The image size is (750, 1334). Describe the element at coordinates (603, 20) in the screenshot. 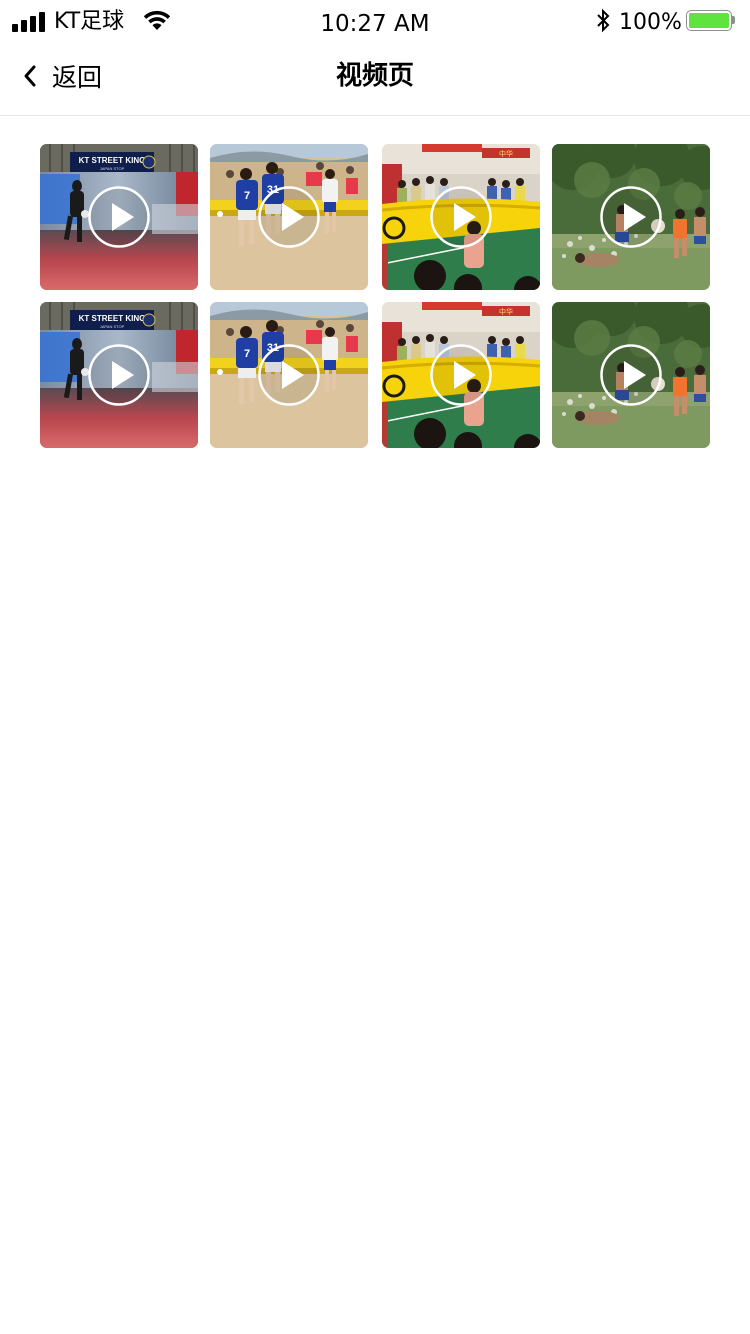

I see `bluetooth-icon` at that location.